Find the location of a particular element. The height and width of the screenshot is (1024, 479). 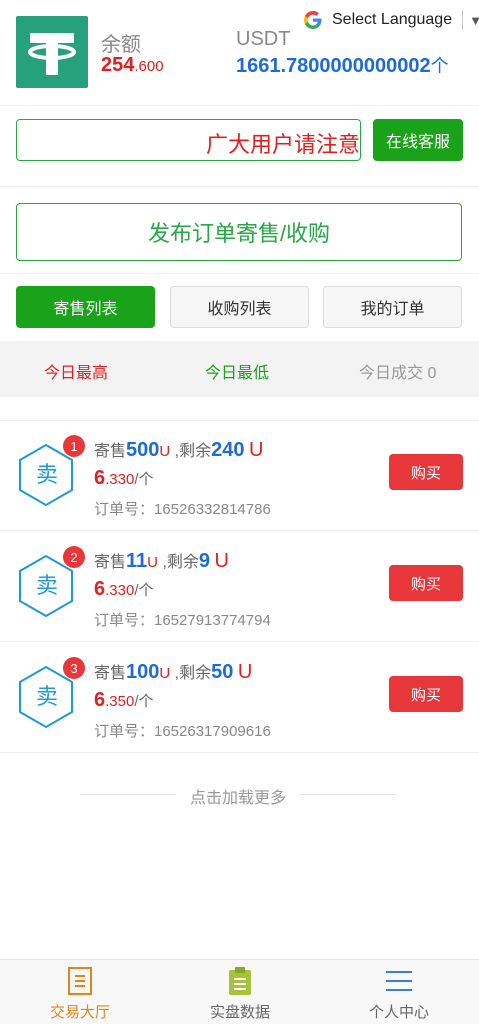

order-amount-line: 寄售11U ,剩余9 U is located at coordinates (161, 560).